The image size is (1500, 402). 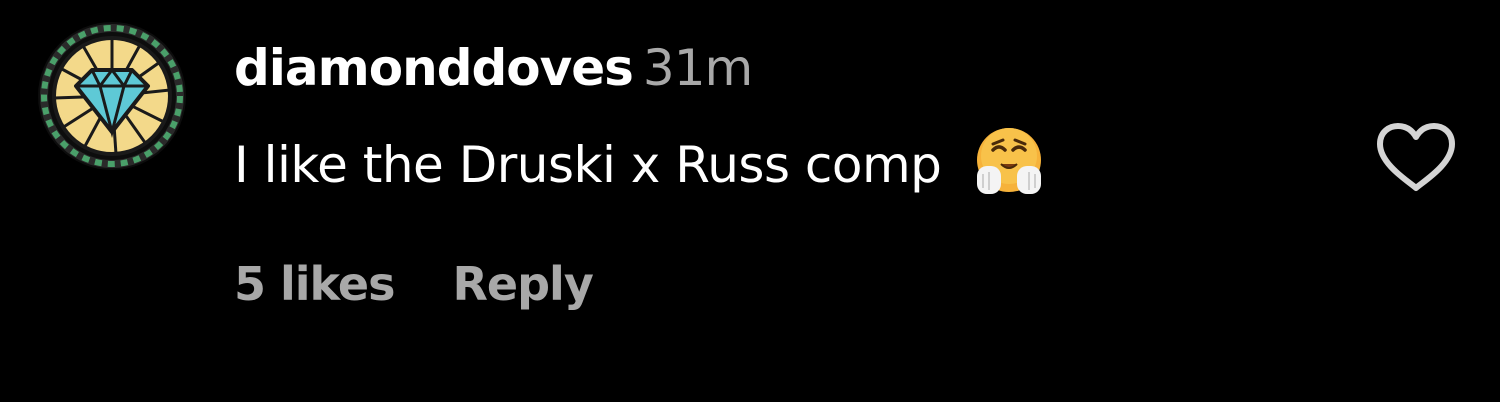 I want to click on timestamp: 31m, so click(x=697, y=68).